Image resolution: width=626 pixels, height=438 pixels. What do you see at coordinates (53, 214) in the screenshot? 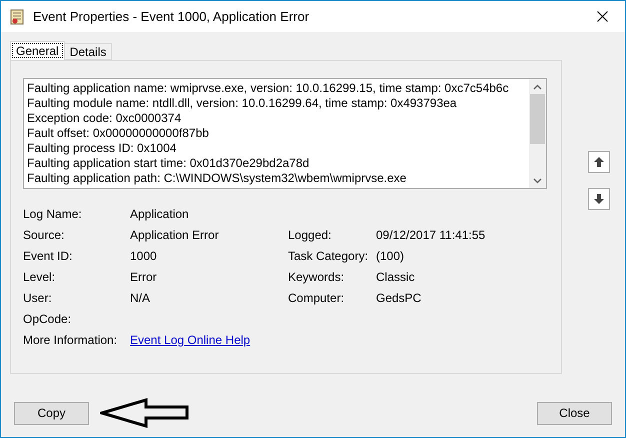
I see `field-label: Log Name:` at bounding box center [53, 214].